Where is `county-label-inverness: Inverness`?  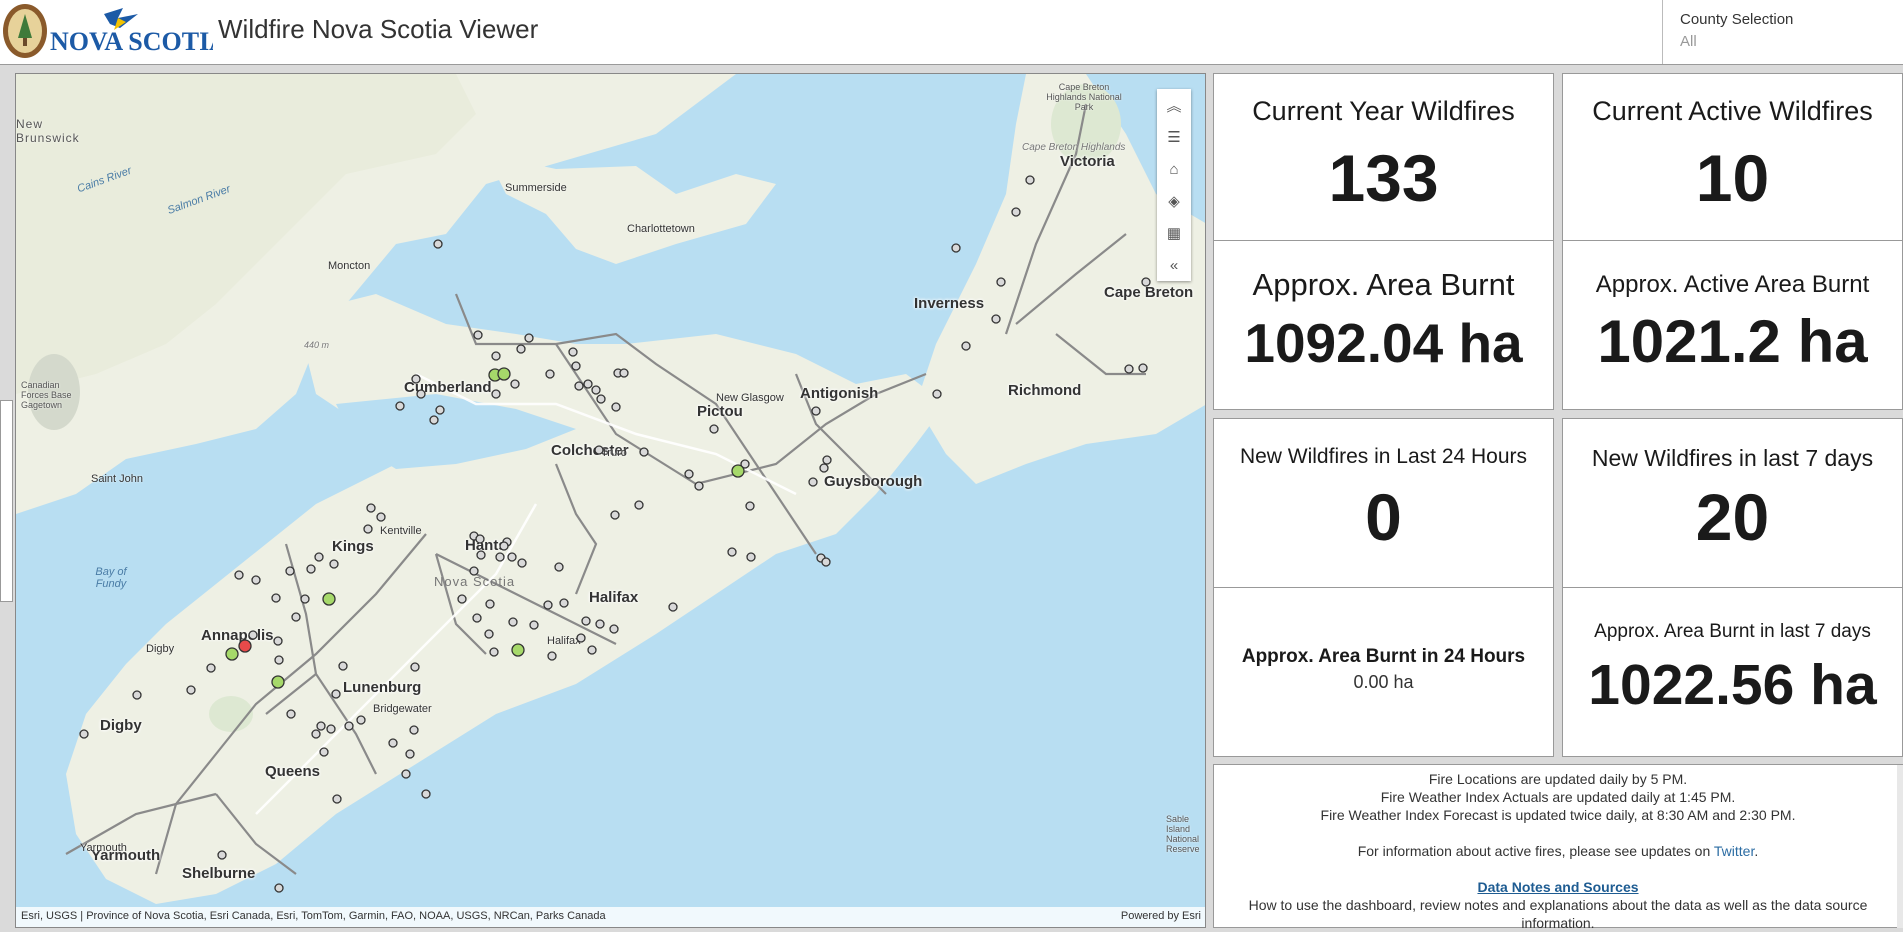
county-label-inverness: Inverness is located at coordinates (949, 303).